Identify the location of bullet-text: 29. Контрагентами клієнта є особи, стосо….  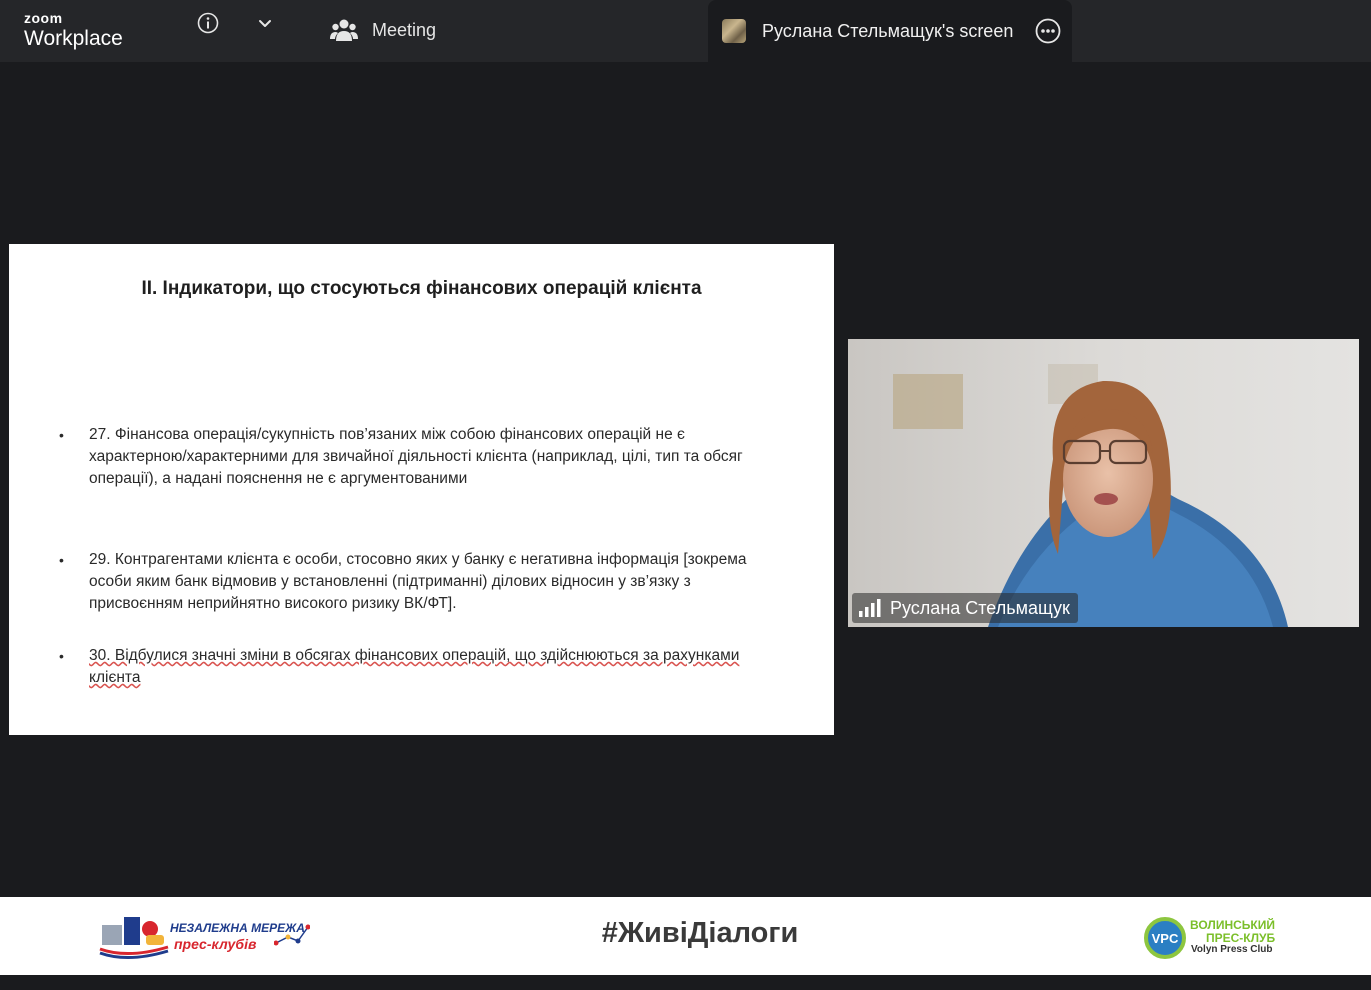
(418, 581).